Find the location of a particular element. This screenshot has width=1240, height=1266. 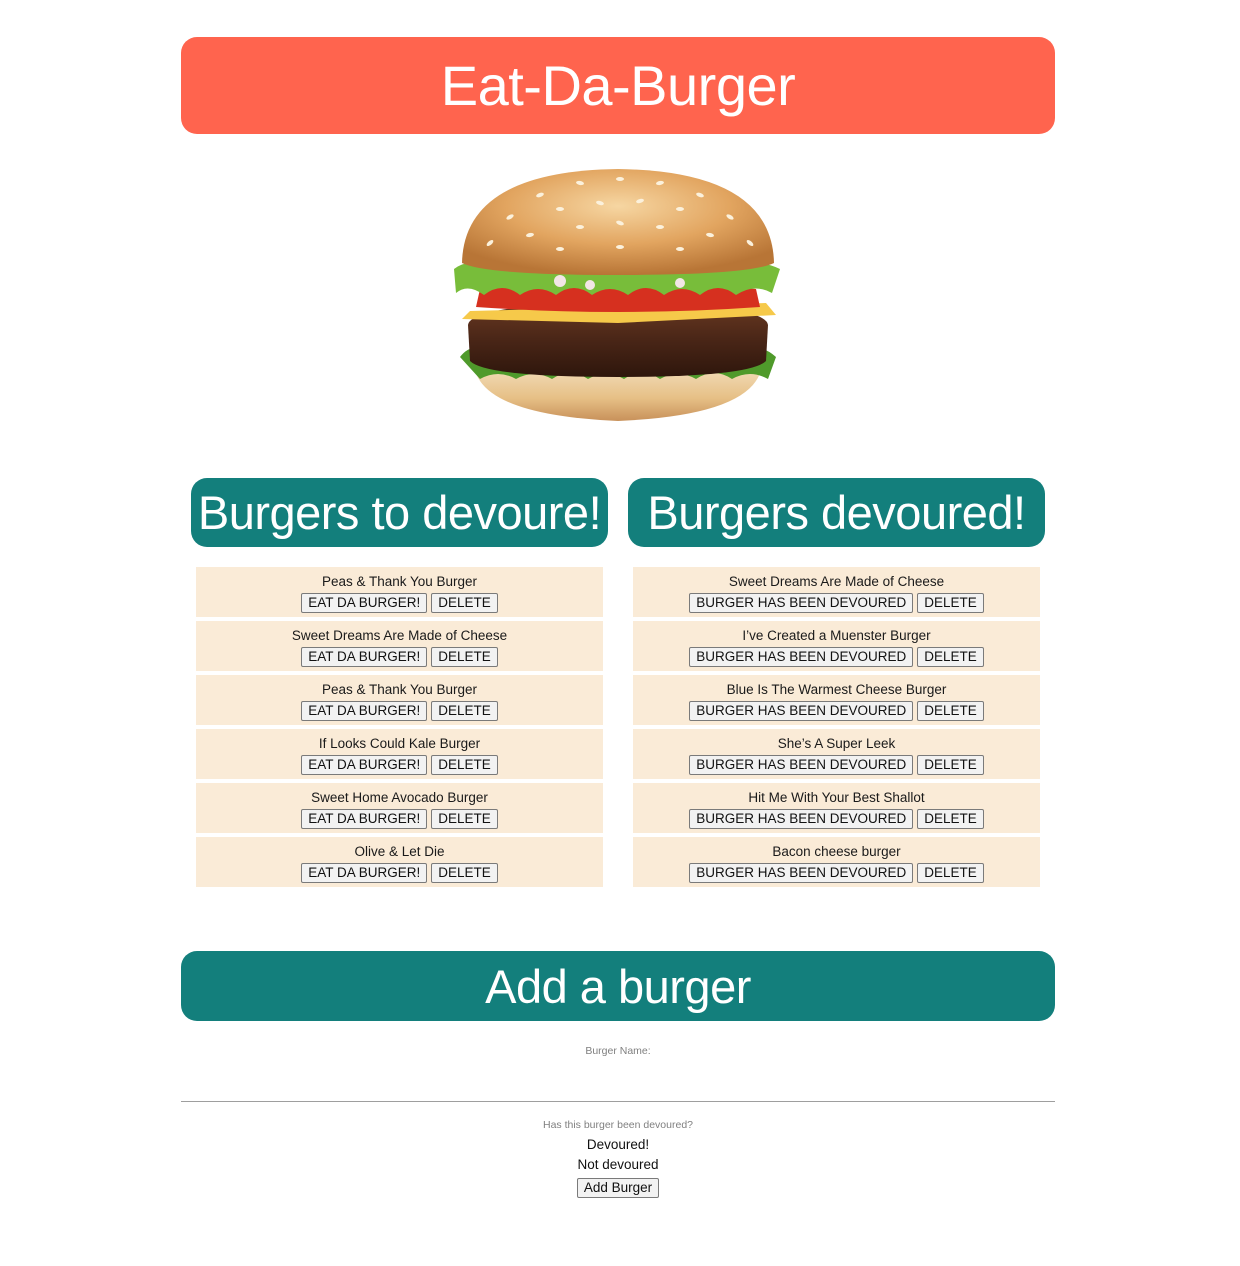

burger-name: Hit Me With Your Best Shallot is located at coordinates (836, 797).